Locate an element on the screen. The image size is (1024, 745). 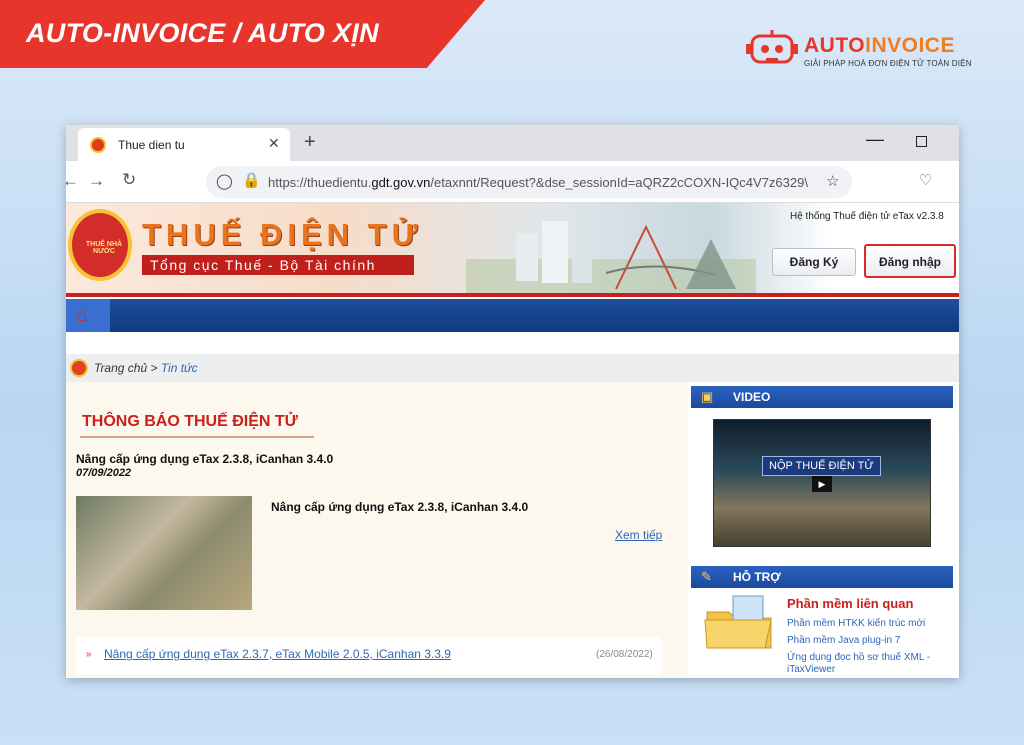
pocket-icon: ♡ is located at coordinates (925, 180).